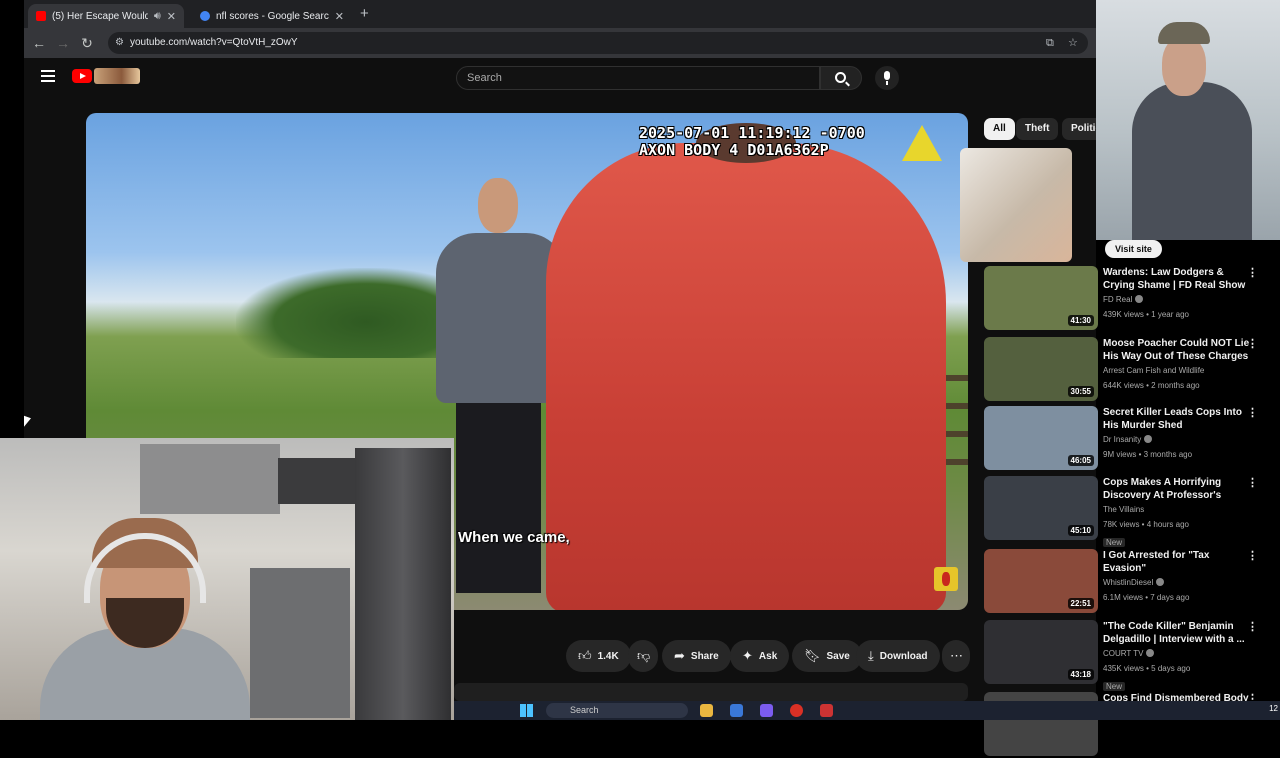 The height and width of the screenshot is (758, 1280). What do you see at coordinates (1041, 581) in the screenshot?
I see `video-thumbnail: 22:51` at bounding box center [1041, 581].